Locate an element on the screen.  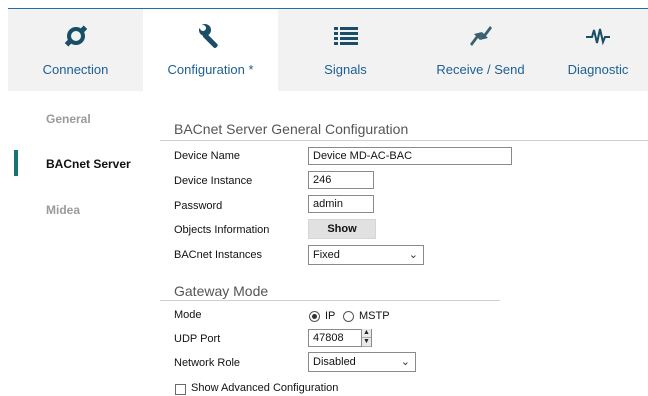
show-advanced-label: Show Advanced Configuration is located at coordinates (265, 388).